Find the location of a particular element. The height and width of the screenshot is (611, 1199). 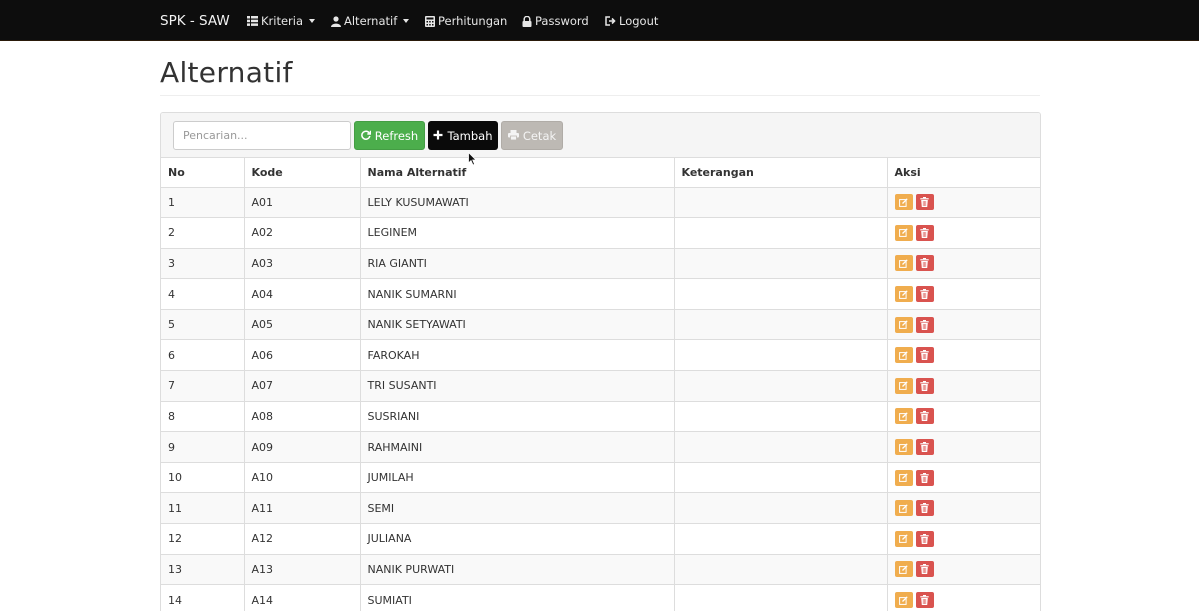

plus-icon is located at coordinates (438, 136).